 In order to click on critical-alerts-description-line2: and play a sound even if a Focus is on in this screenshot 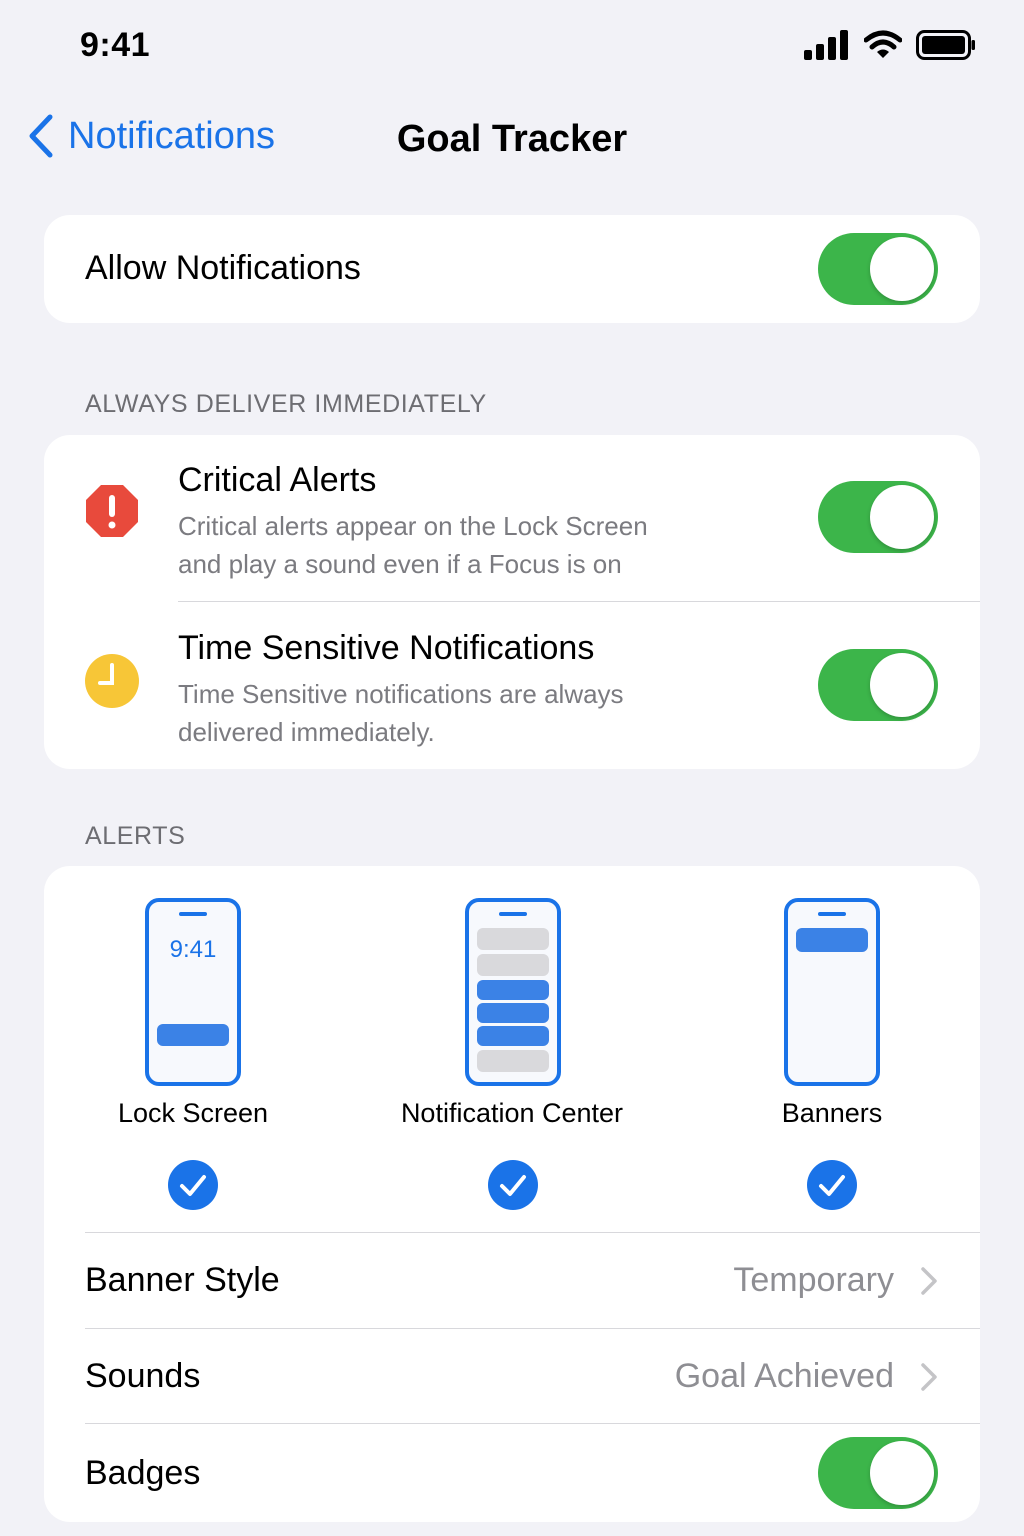, I will do `click(400, 564)`.